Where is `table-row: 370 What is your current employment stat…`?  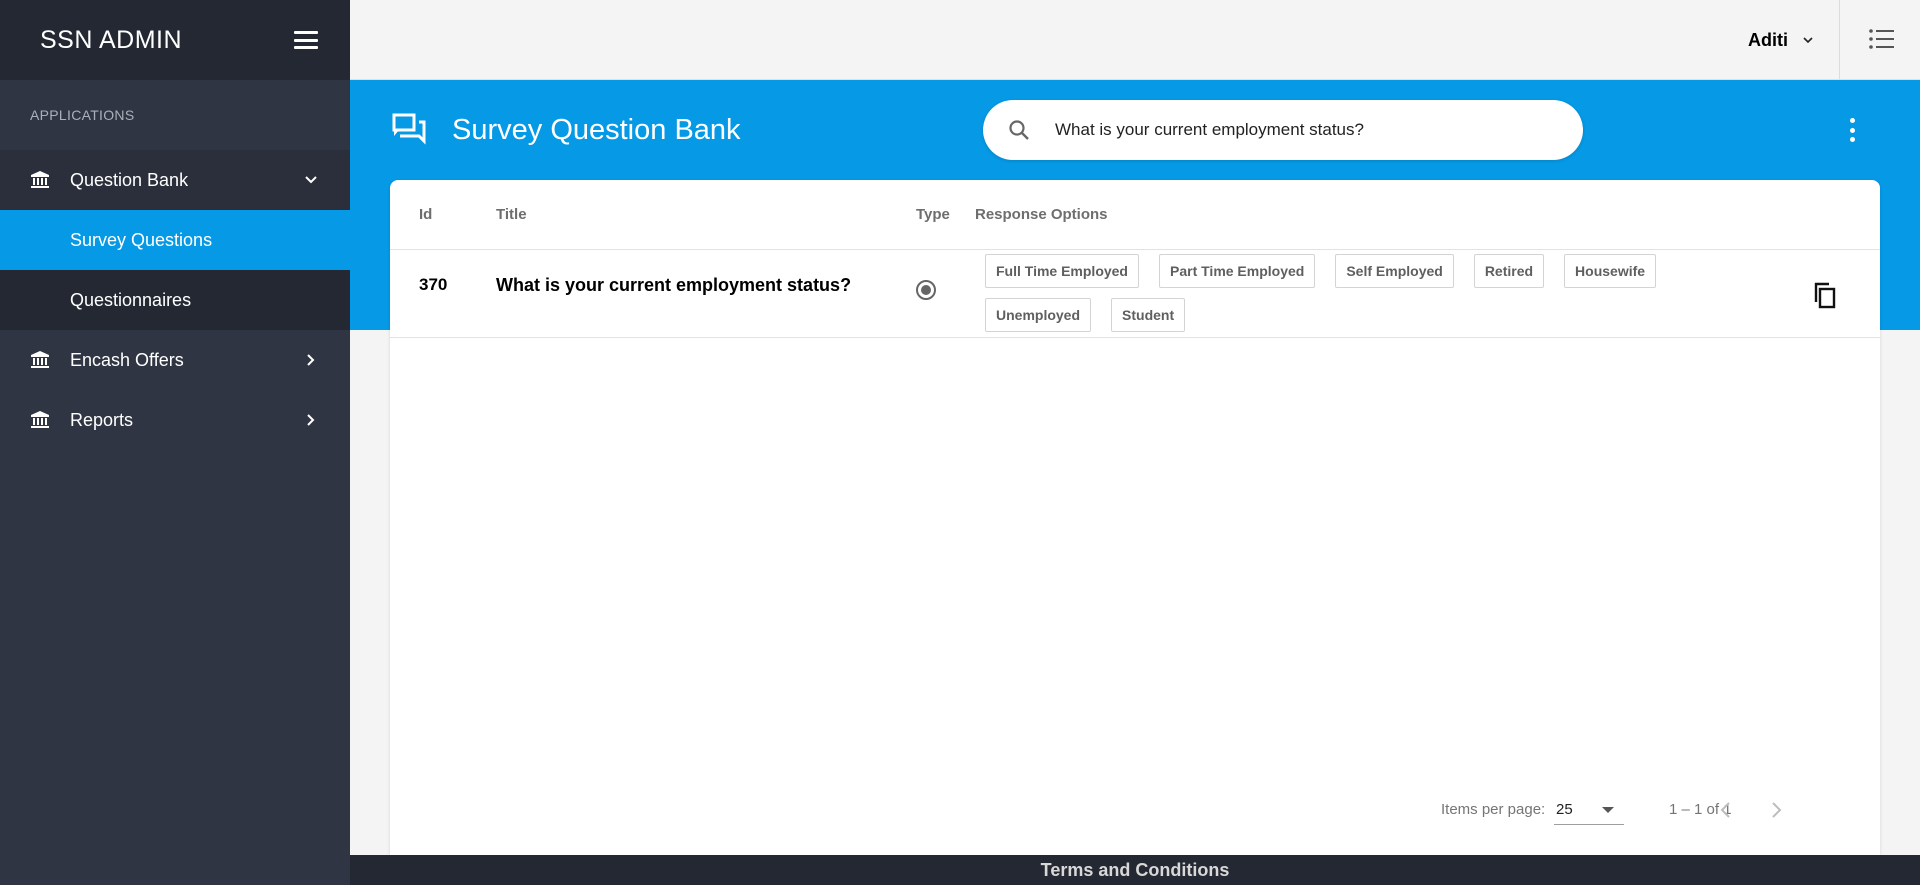
table-row: 370 What is your current employment stat… is located at coordinates (1135, 294).